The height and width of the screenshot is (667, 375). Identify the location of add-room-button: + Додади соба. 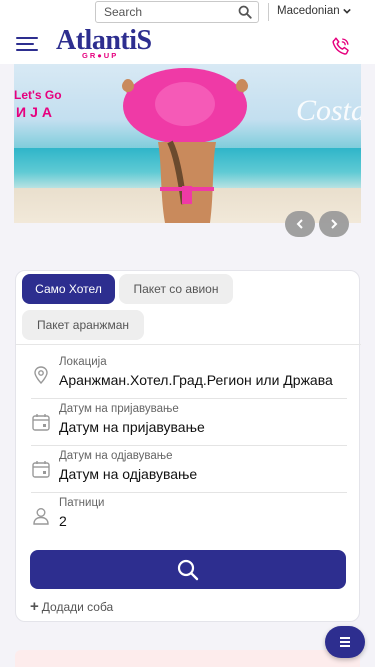
(72, 606).